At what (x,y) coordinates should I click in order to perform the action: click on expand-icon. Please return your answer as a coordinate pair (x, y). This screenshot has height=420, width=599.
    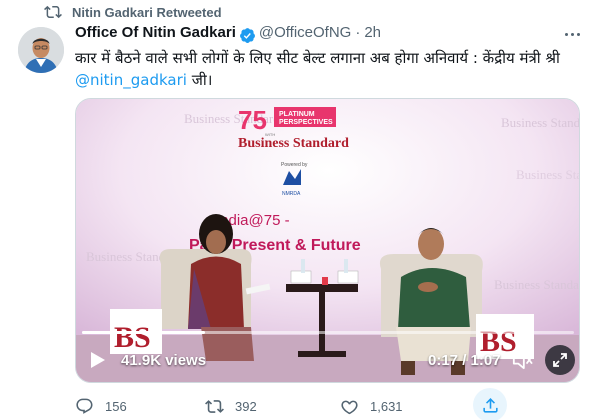
    Looking at the image, I should click on (560, 360).